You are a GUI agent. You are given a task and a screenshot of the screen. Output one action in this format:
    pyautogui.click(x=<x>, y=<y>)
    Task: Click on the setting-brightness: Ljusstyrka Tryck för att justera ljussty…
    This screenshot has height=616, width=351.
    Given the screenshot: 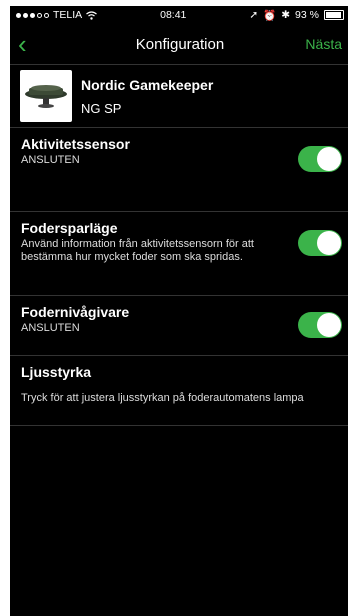 What is the action you would take?
    pyautogui.click(x=179, y=391)
    